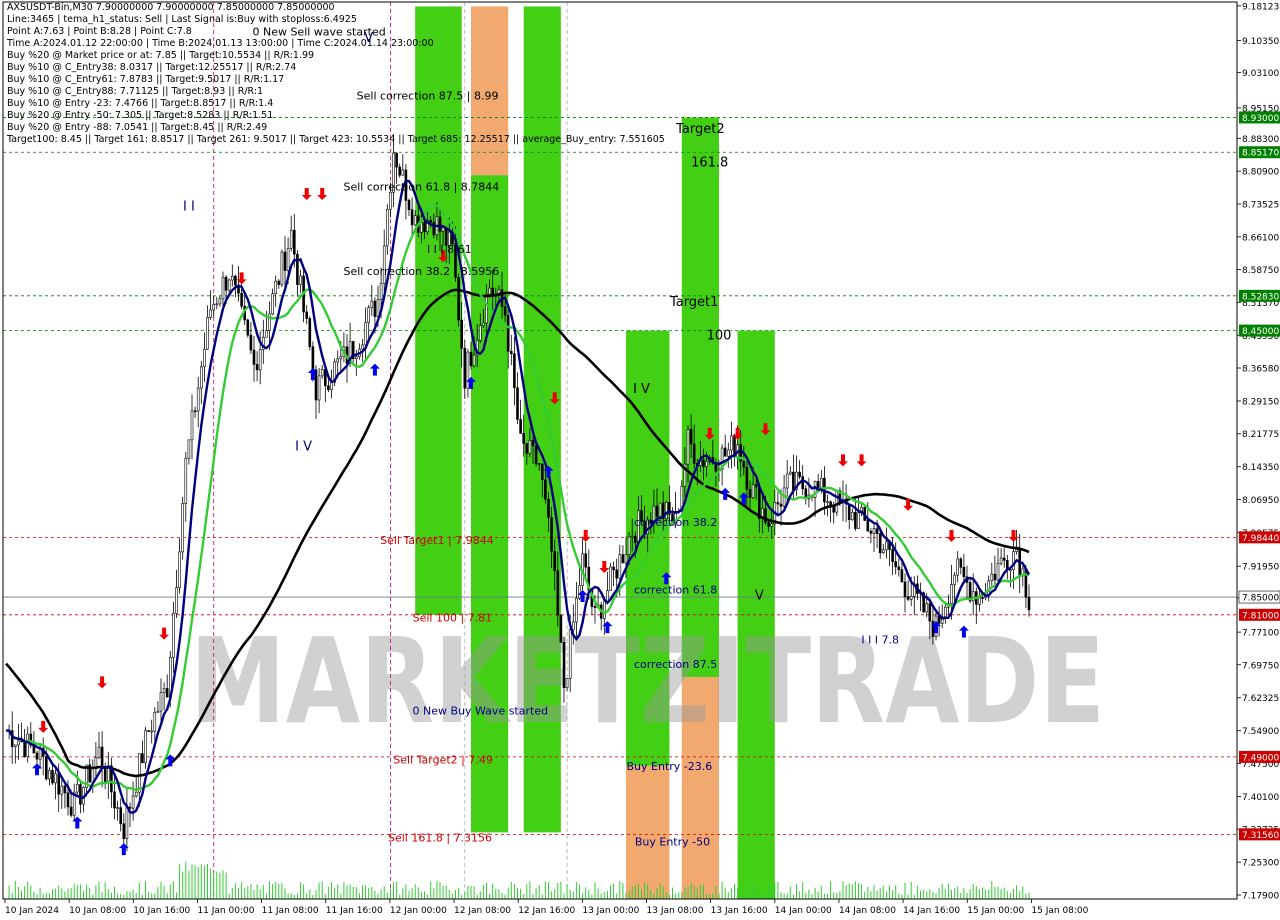 This screenshot has height=920, width=1280. Describe the element at coordinates (759, 595) in the screenshot. I see `chart-annotation: V` at that location.